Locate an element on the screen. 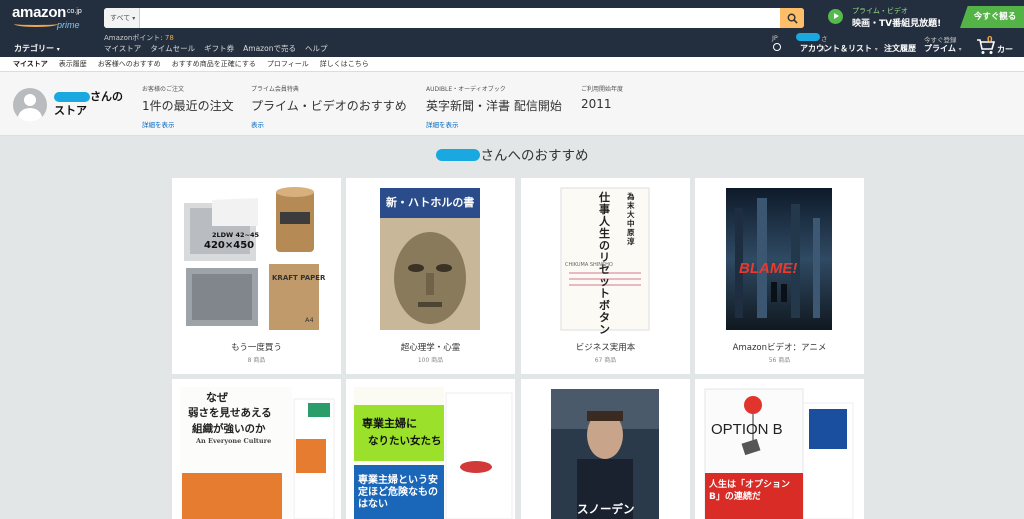 This screenshot has width=1024, height=519. recommendation-card-book: なぜ 弱さを見せあえる 組織が強いのか An Everyone Culture is located at coordinates (256, 449).